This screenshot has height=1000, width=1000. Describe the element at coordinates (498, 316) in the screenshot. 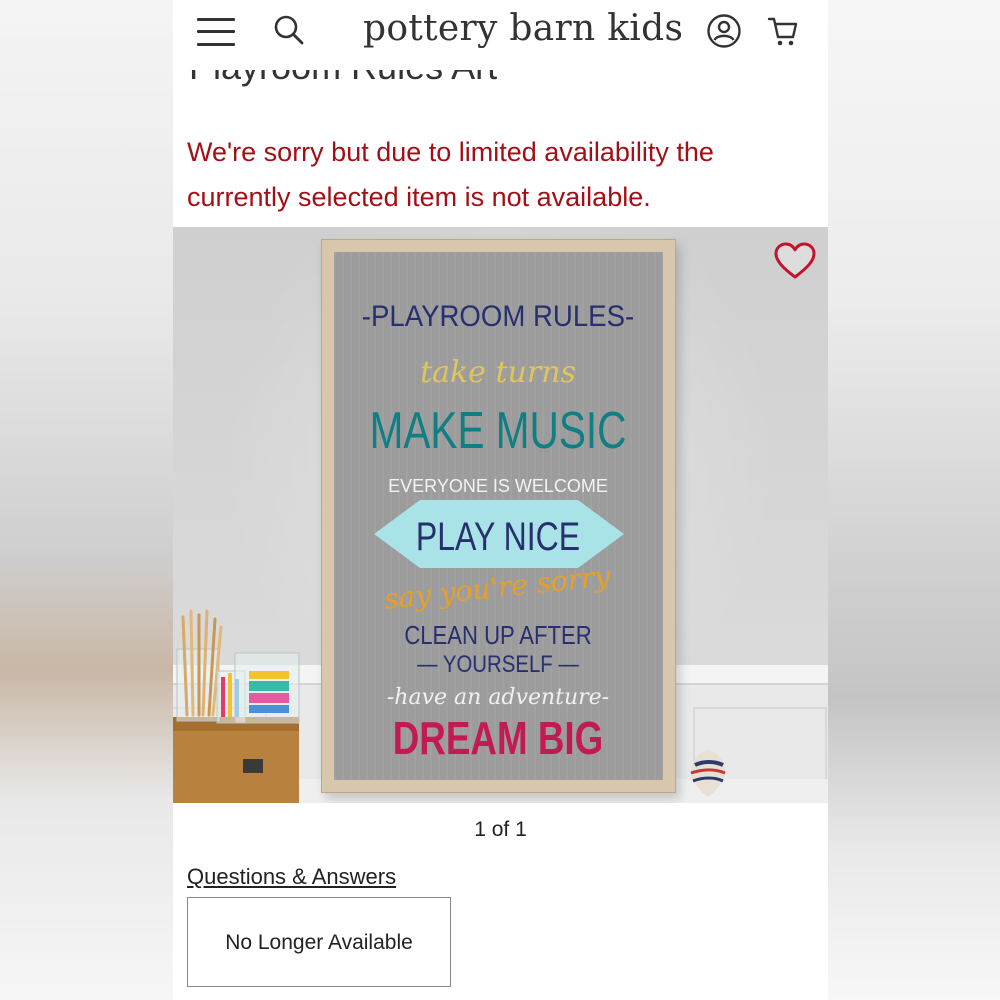

I see `sign-heading: -PLAYROOM RULES-` at that location.